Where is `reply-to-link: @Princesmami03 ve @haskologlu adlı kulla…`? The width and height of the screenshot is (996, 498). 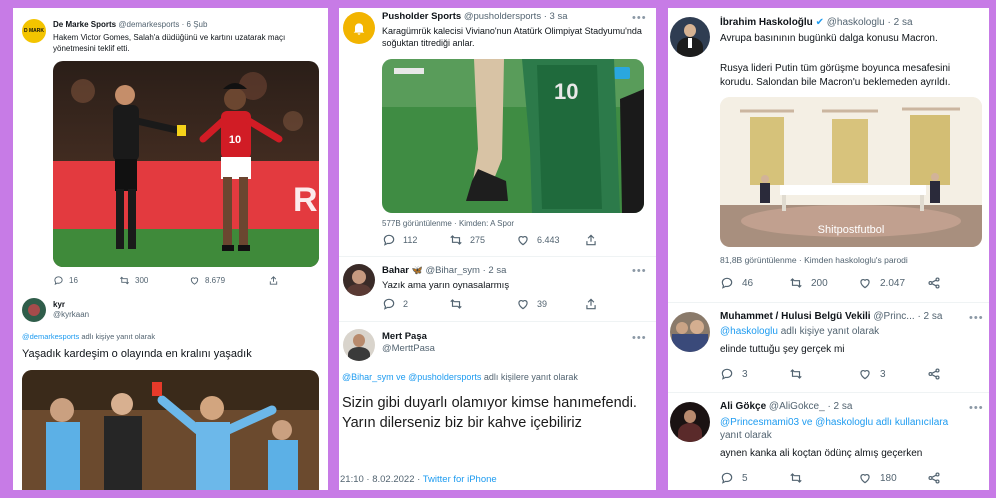 reply-to-link: @Princesmami03 ve @haskologlu adlı kulla… is located at coordinates (834, 422).